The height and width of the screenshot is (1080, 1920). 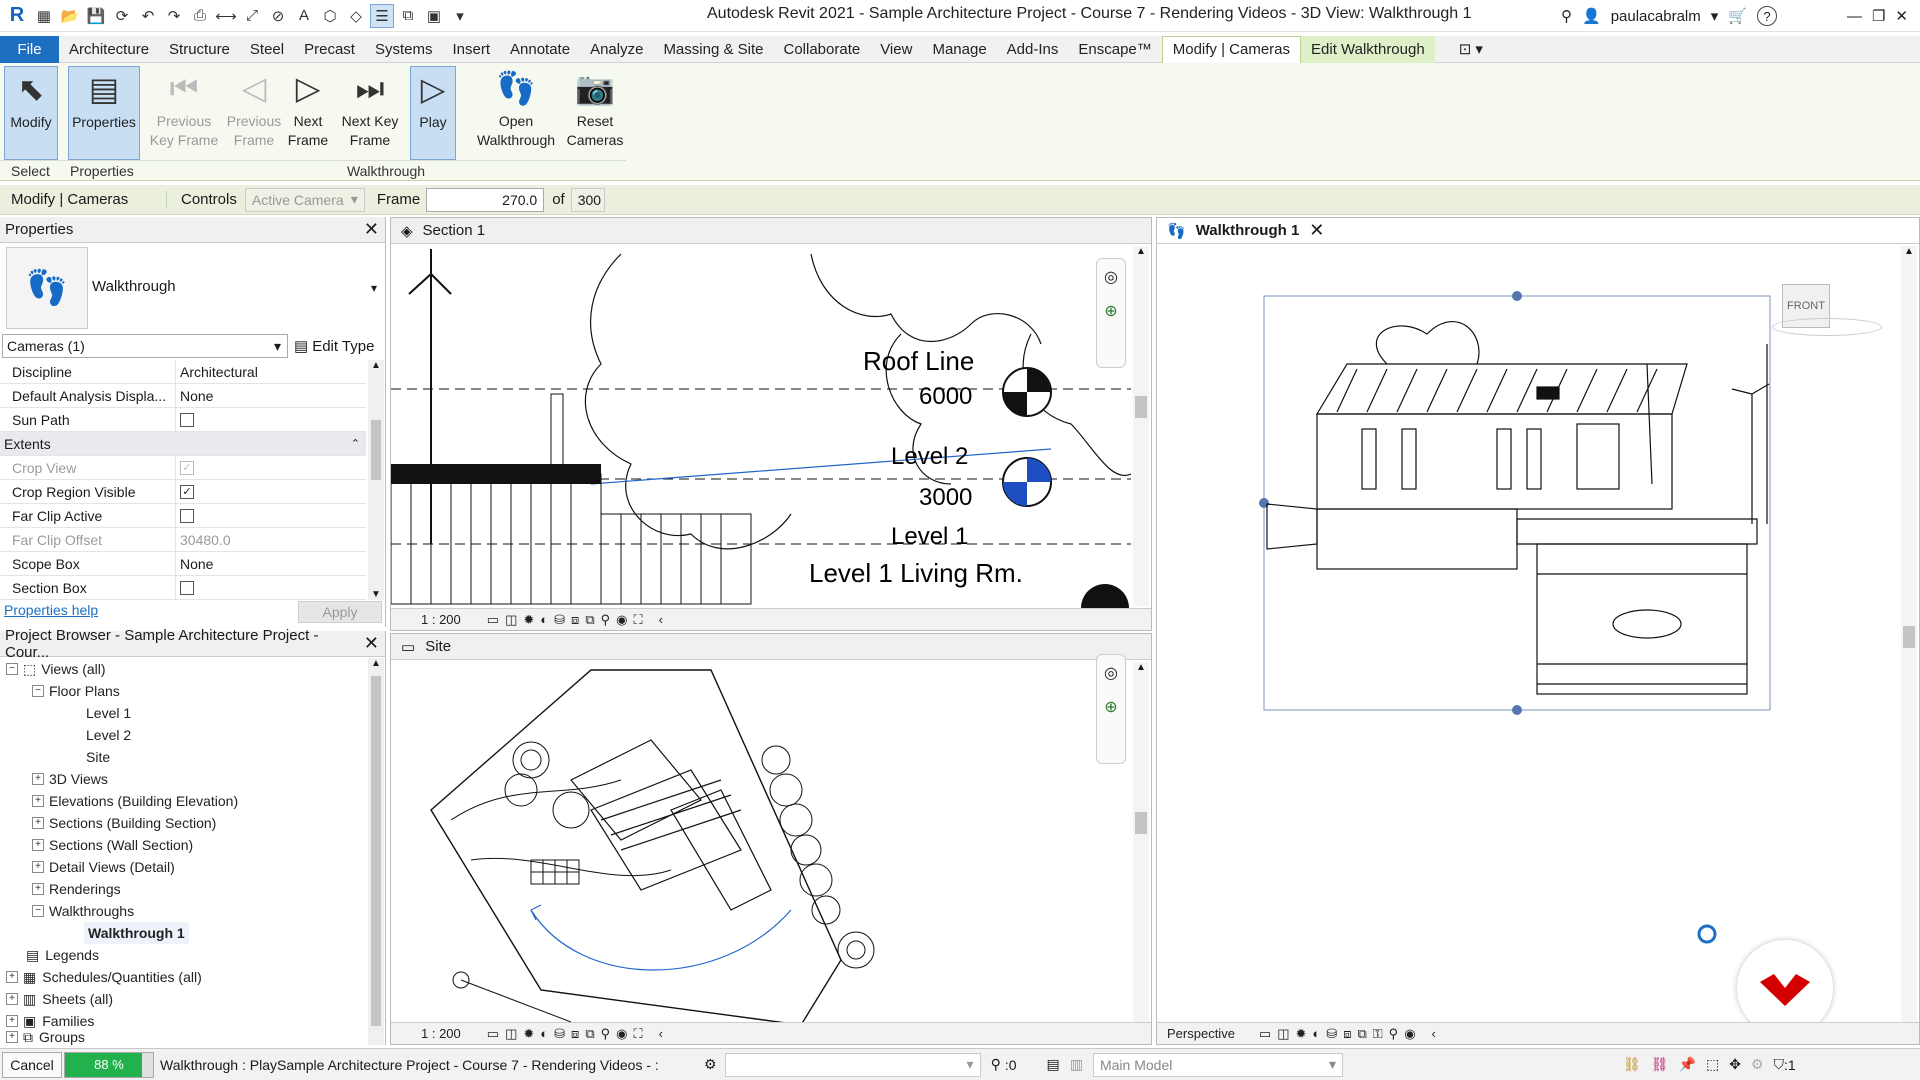 I want to click on tab-annotate: Annotate, so click(x=540, y=49).